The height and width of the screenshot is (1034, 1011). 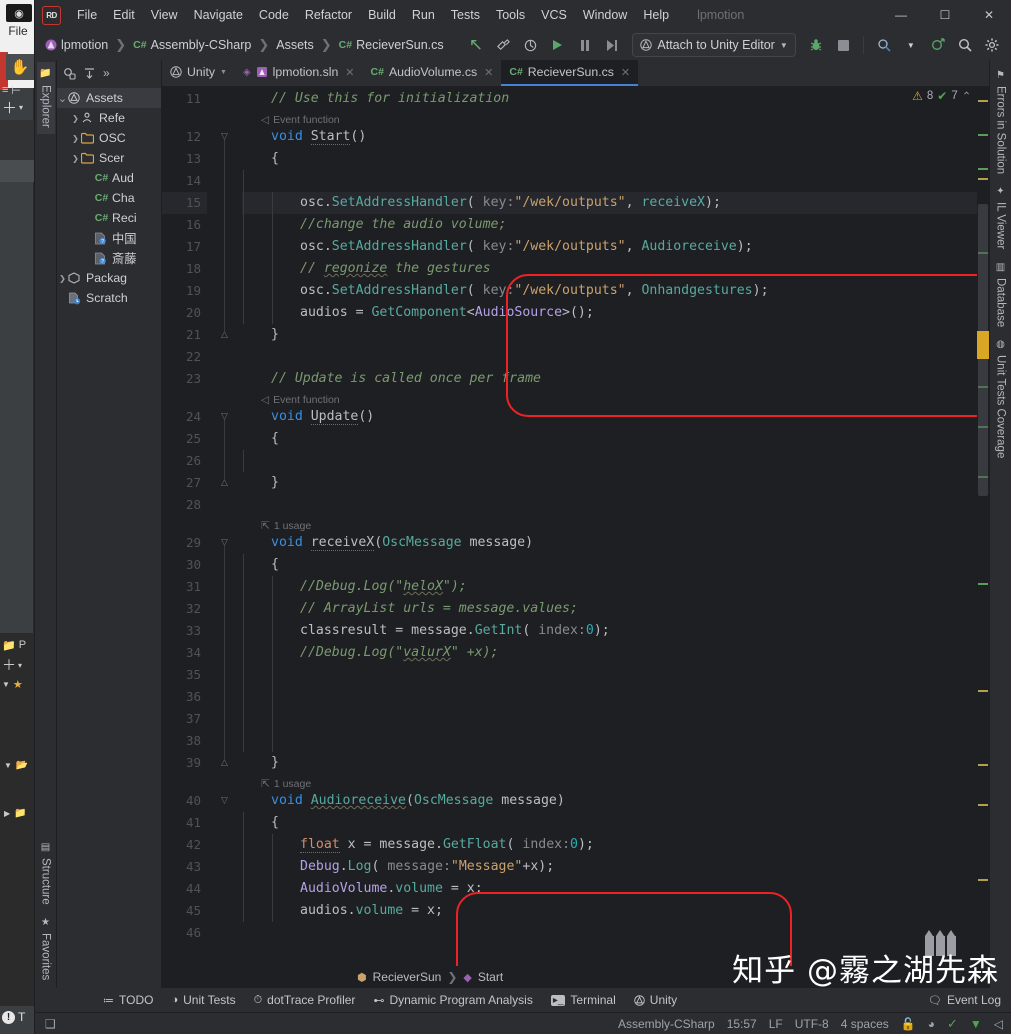 What do you see at coordinates (46, 873) in the screenshot?
I see `sidebar-item-structure: ▤ Structure` at bounding box center [46, 873].